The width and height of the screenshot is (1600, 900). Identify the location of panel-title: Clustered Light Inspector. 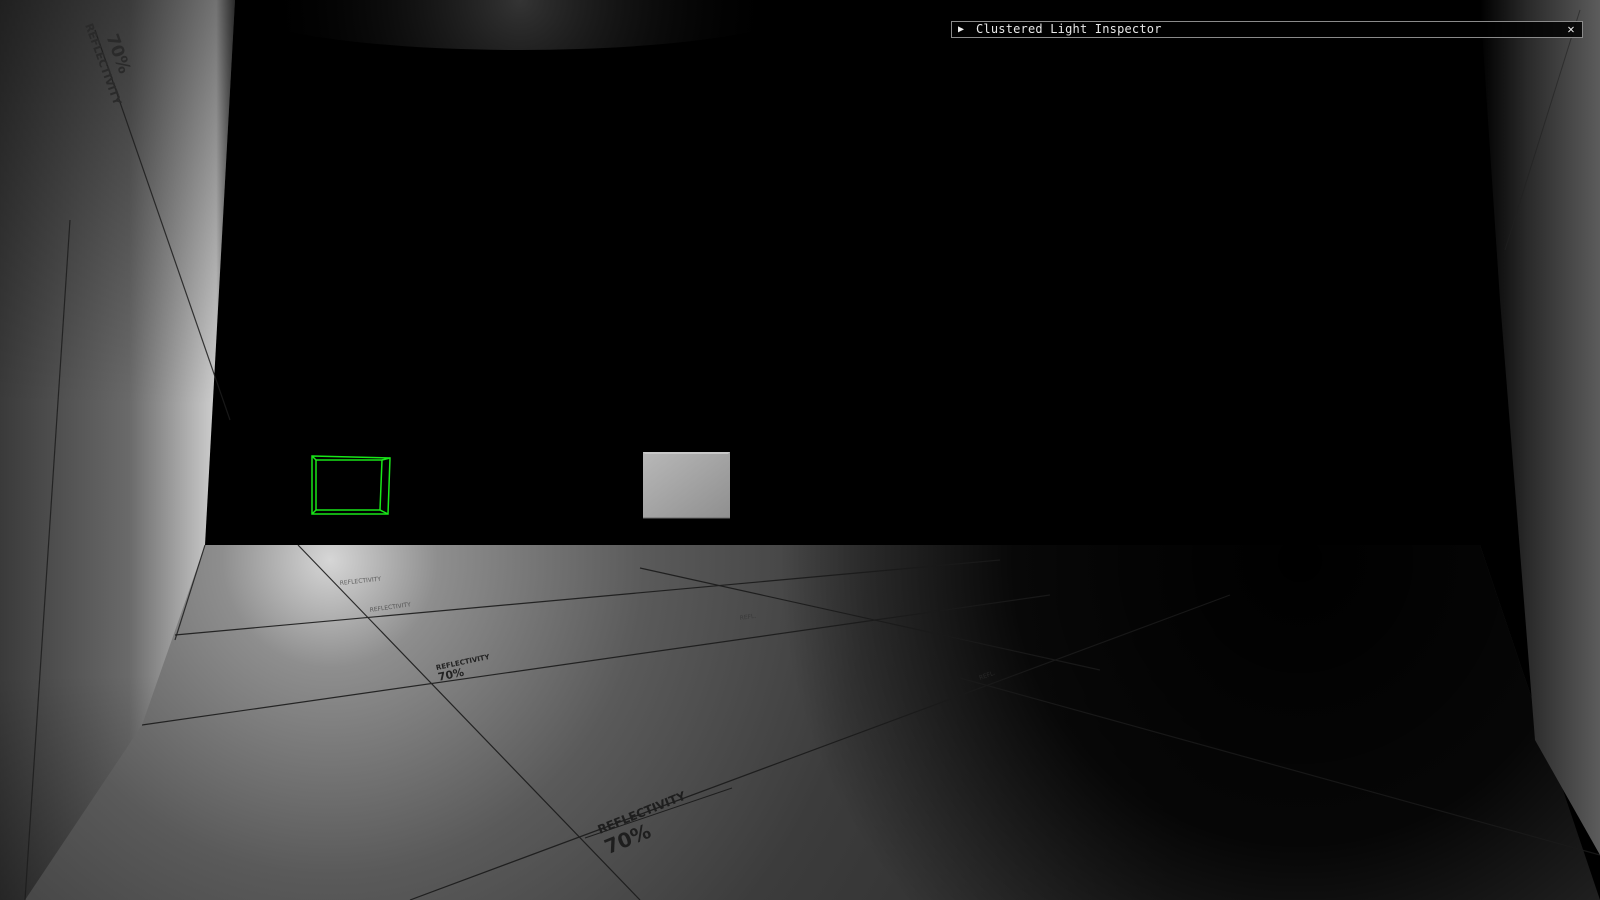
(1270, 29).